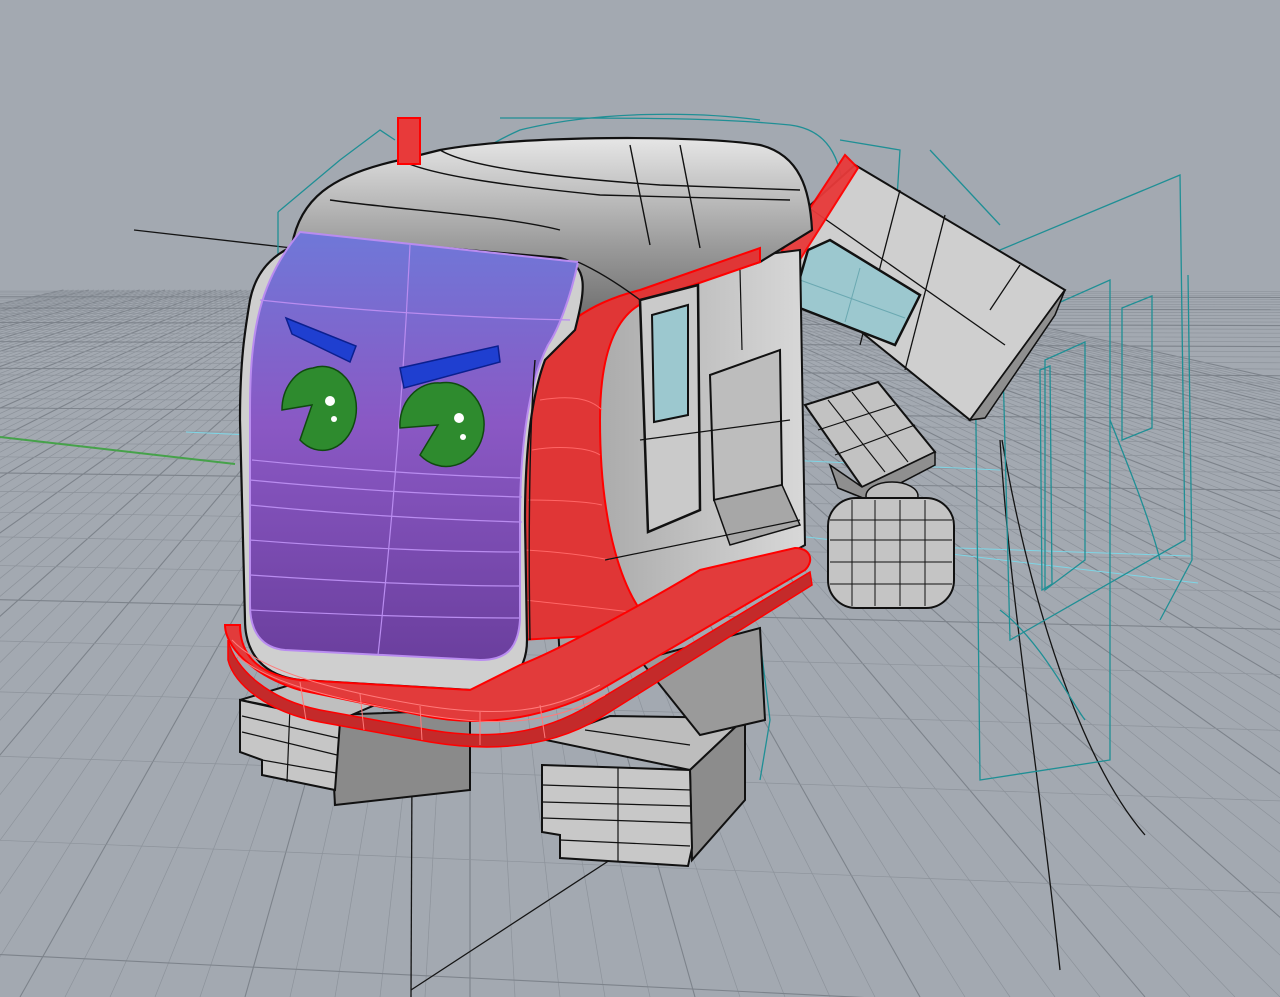 The width and height of the screenshot is (1280, 997). I want to click on roof-antenna-selected, so click(409, 141).